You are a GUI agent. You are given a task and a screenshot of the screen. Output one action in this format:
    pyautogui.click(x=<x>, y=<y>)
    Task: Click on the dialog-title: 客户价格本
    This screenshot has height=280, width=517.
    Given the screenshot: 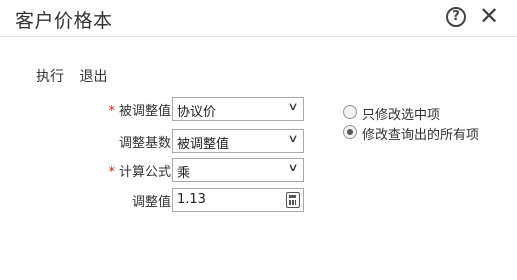 What is the action you would take?
    pyautogui.click(x=64, y=21)
    